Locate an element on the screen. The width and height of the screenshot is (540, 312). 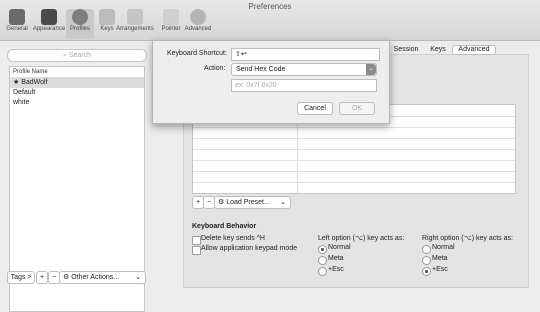
toolbar-arrangements-label: Arrangements is located at coordinates (135, 29).